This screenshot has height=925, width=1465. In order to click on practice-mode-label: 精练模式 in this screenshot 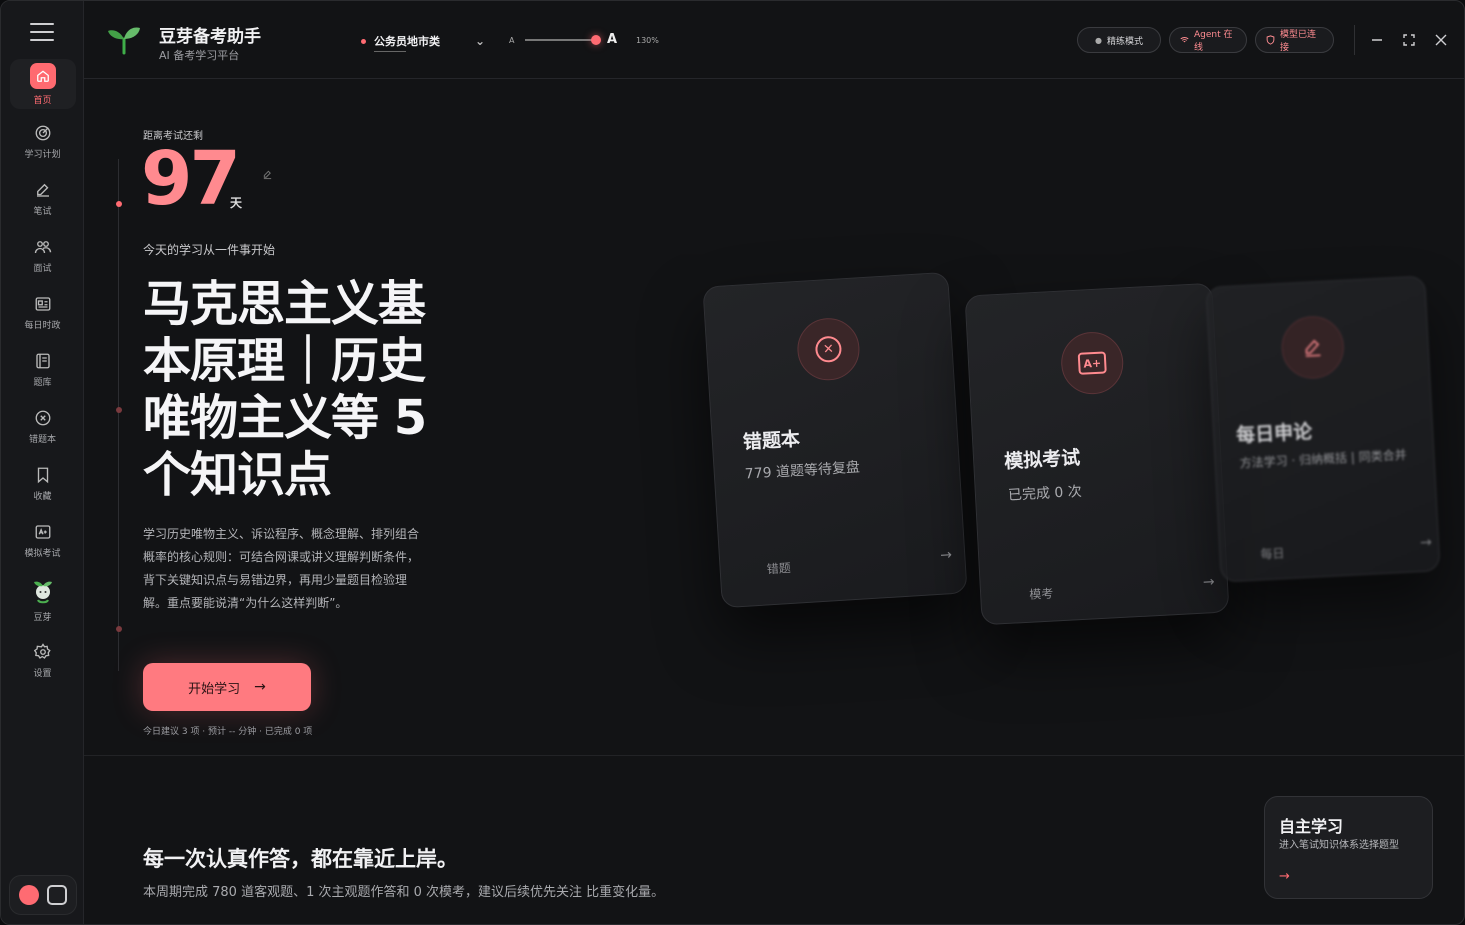, I will do `click(1124, 41)`.